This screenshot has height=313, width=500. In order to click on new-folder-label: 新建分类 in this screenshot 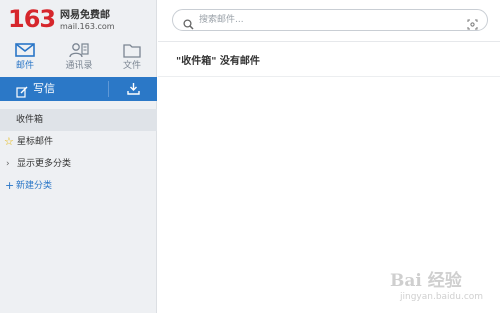, I will do `click(34, 186)`.